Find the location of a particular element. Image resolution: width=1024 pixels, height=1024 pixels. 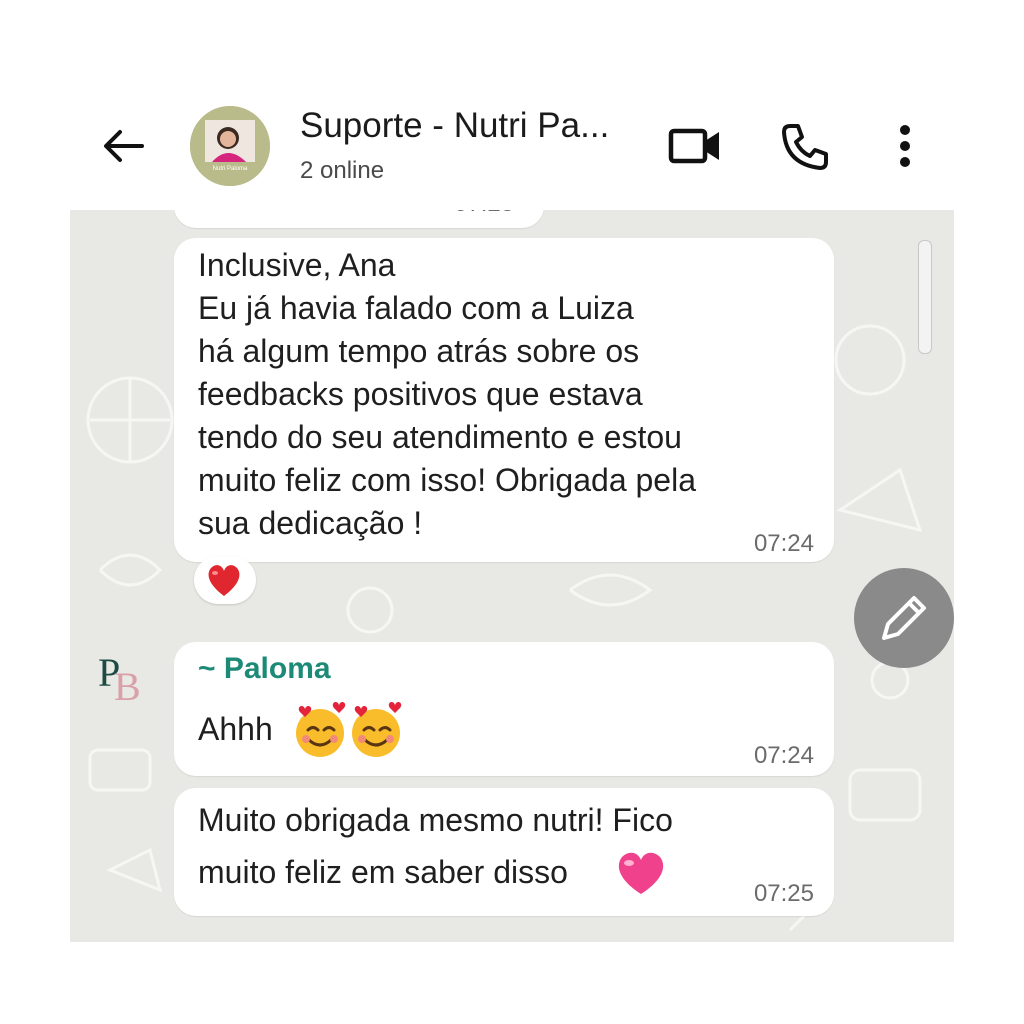

previous-message-bubble: 07:23 is located at coordinates (359, 219).